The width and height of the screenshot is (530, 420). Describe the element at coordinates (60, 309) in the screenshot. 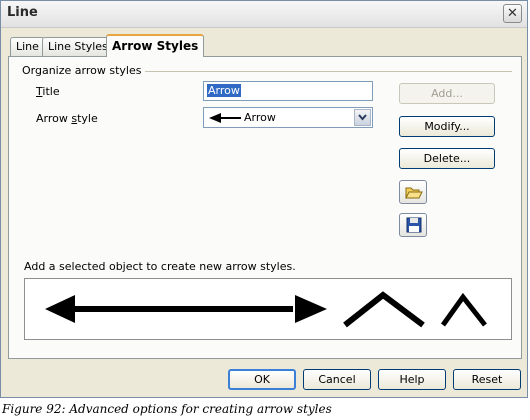

I see `arrow-start-head` at that location.